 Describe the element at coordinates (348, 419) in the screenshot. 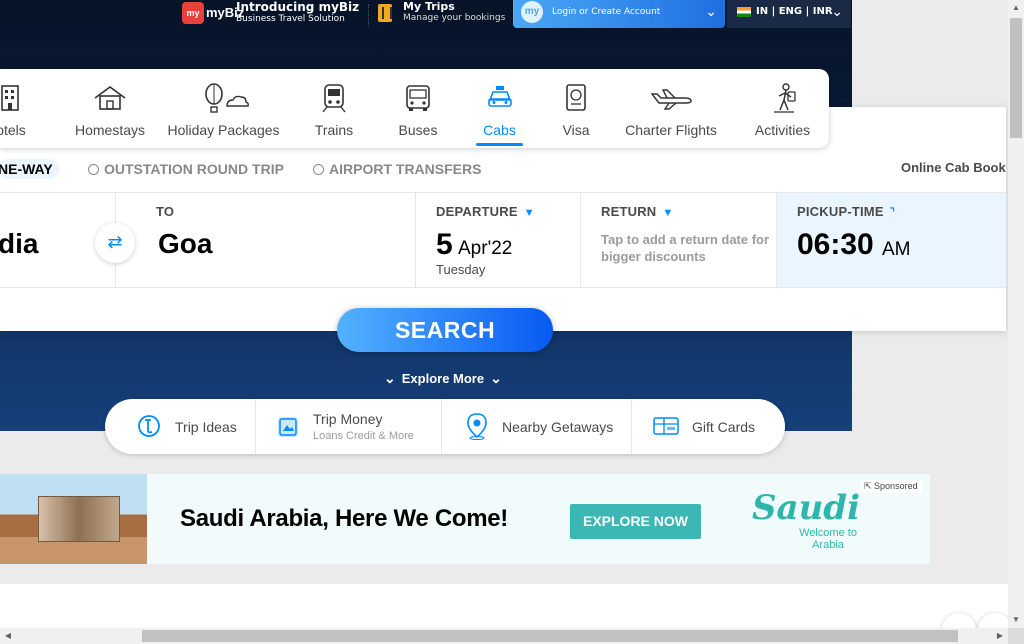

I see `trip-money-label: Trip Money` at that location.